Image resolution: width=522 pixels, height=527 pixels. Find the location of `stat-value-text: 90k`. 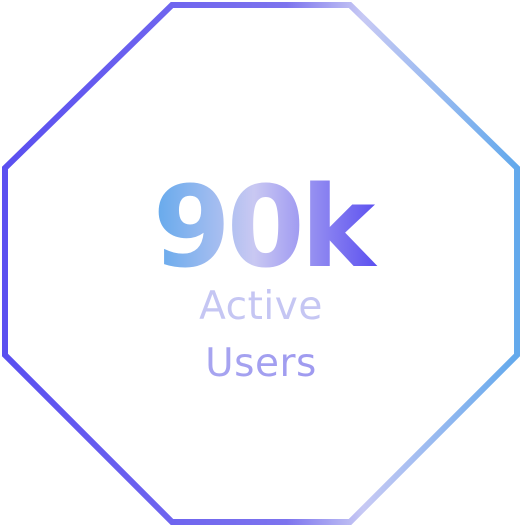

stat-value-text: 90k is located at coordinates (265, 226).